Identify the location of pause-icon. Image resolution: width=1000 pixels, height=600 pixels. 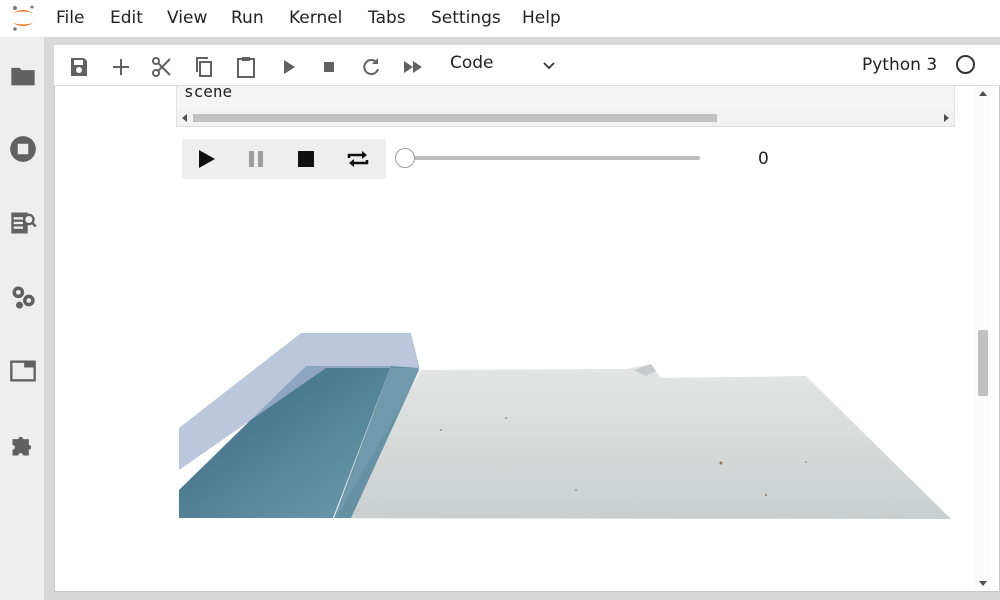
(256, 159).